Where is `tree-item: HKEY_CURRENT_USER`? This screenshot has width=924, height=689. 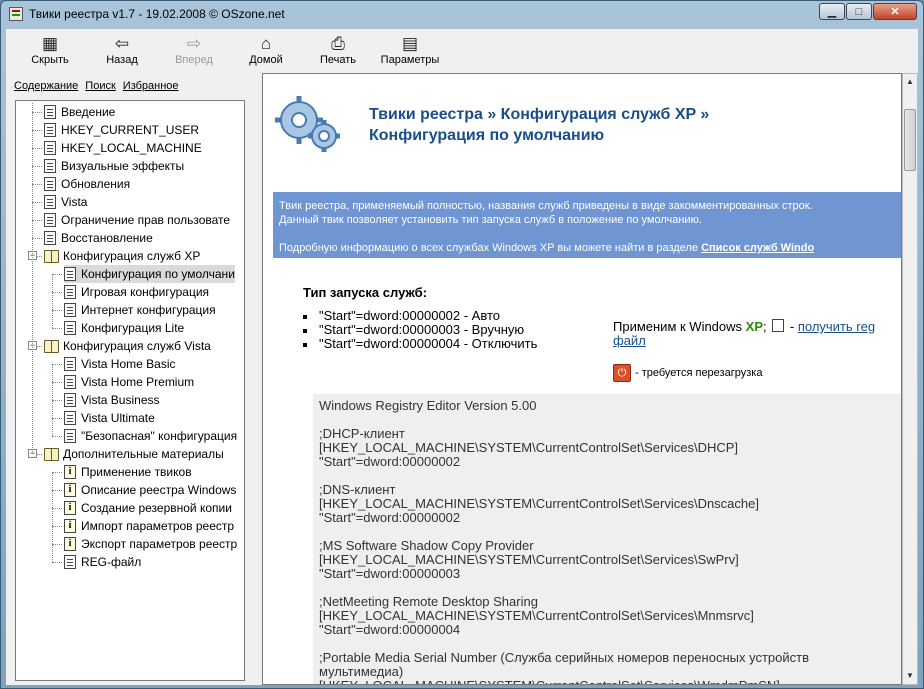 tree-item: HKEY_CURRENT_USER is located at coordinates (121, 130).